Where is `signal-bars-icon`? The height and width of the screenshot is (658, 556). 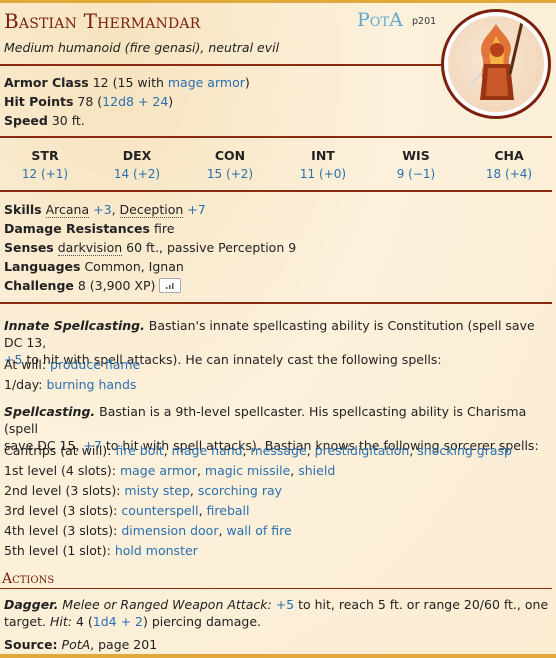
signal-bars-icon is located at coordinates (170, 285).